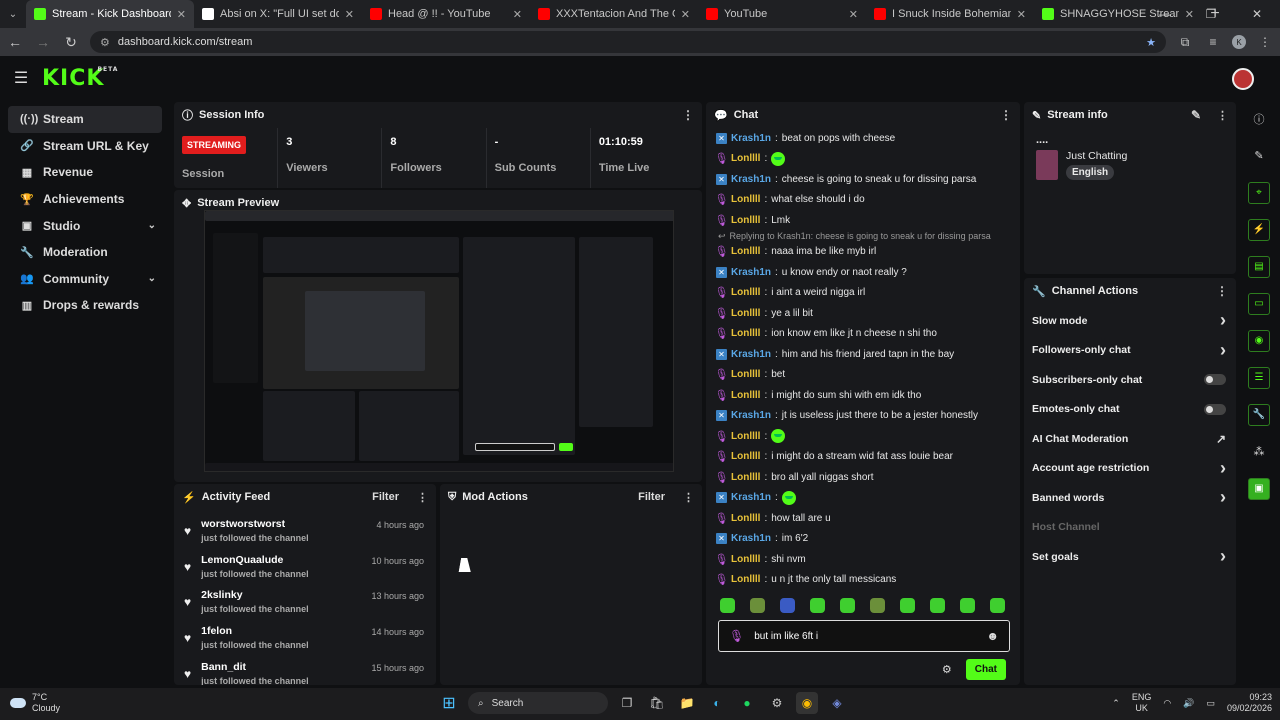 The width and height of the screenshot is (1280, 720). What do you see at coordinates (992, 636) in the screenshot?
I see `emoji-picker-icon: ☻` at bounding box center [992, 636].